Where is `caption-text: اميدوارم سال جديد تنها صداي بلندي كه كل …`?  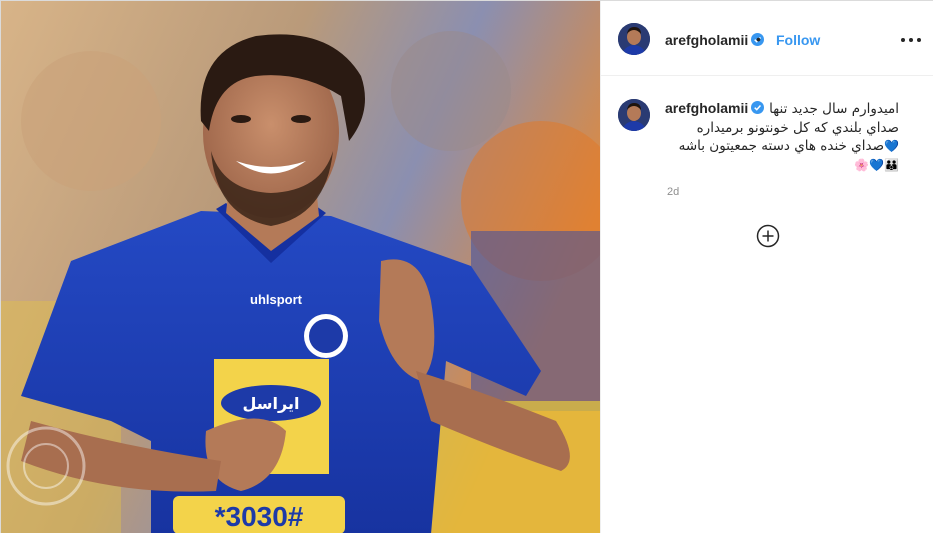 caption-text: اميدوارم سال جديد تنها صداي بلندي كه كل … is located at coordinates (782, 137).